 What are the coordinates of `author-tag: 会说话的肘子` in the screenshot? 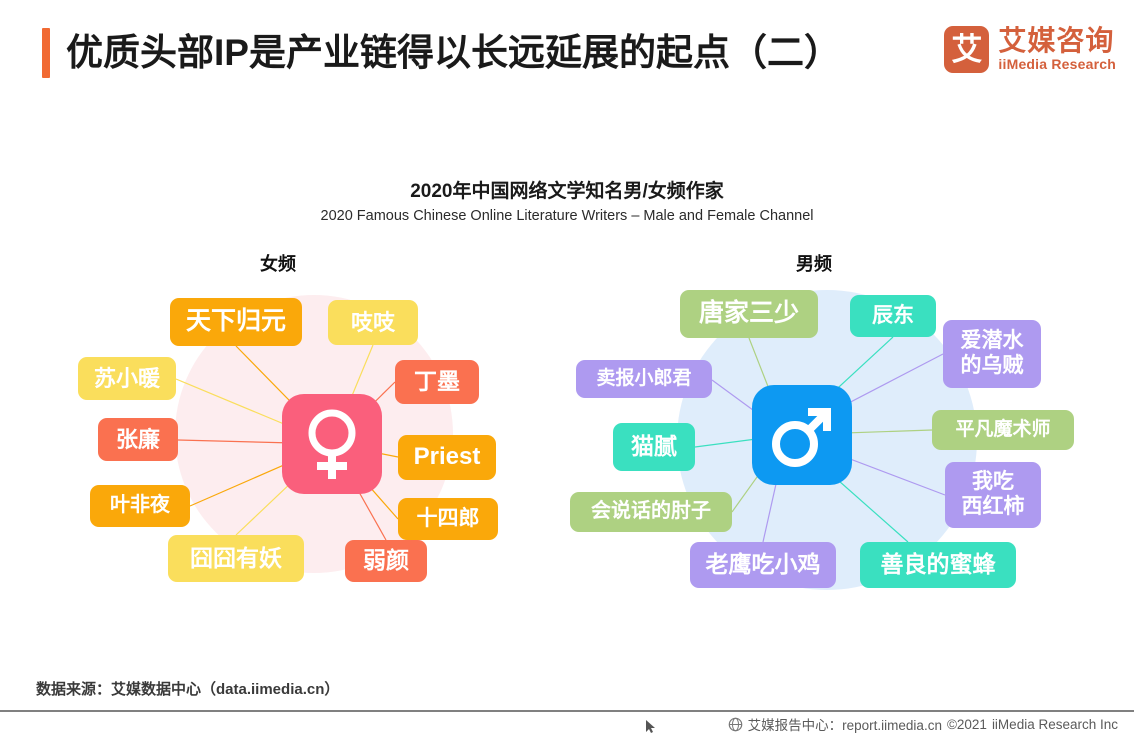 It's located at (651, 512).